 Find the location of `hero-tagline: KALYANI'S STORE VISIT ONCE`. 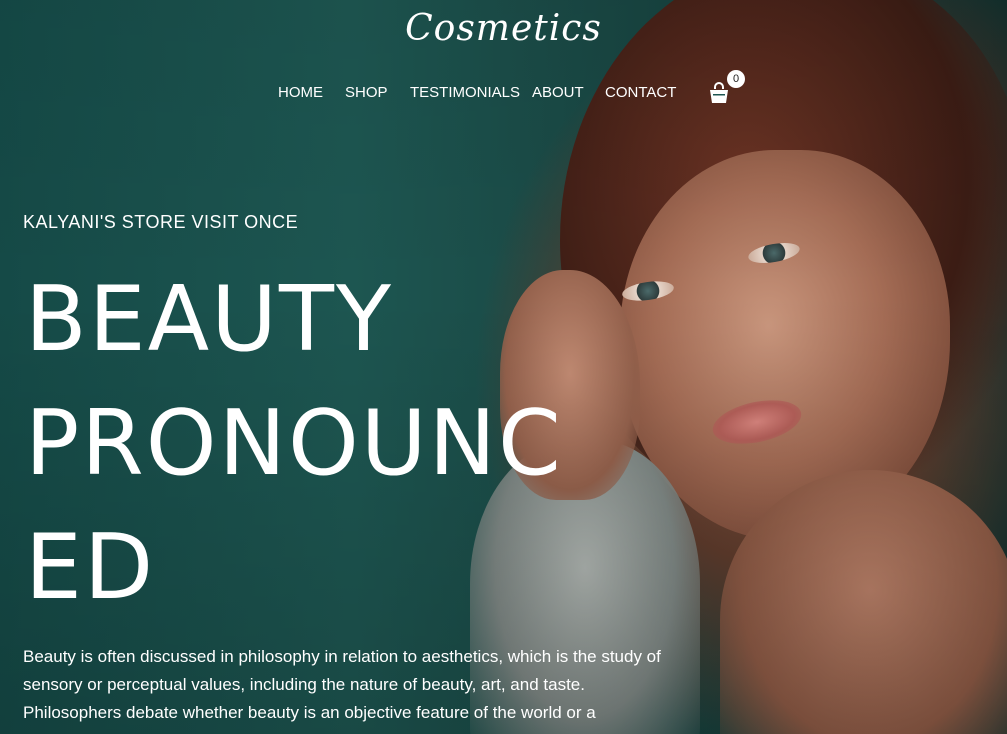

hero-tagline: KALYANI'S STORE VISIT ONCE is located at coordinates (161, 222).